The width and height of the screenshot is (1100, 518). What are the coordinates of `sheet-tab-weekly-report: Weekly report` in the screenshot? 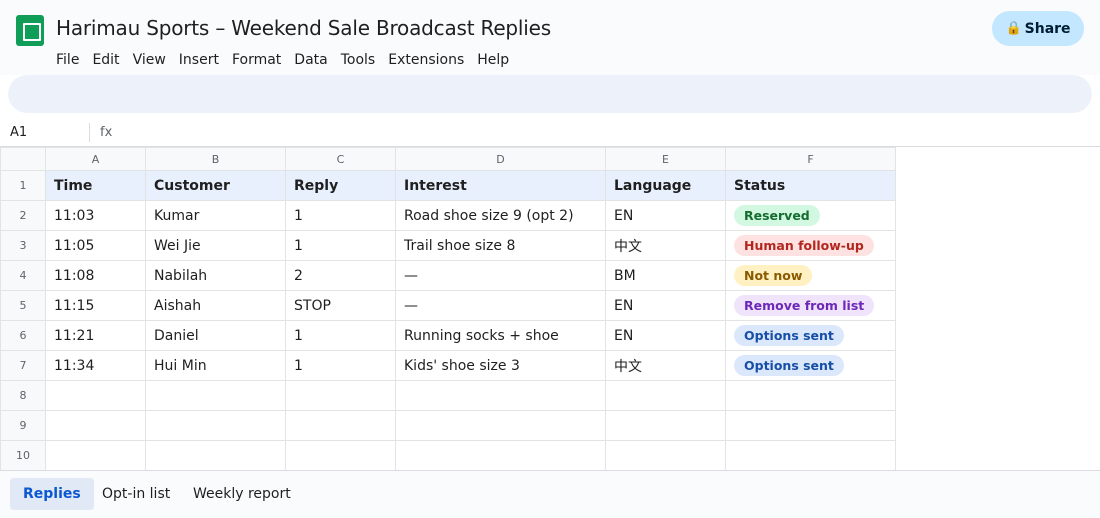 It's located at (242, 494).